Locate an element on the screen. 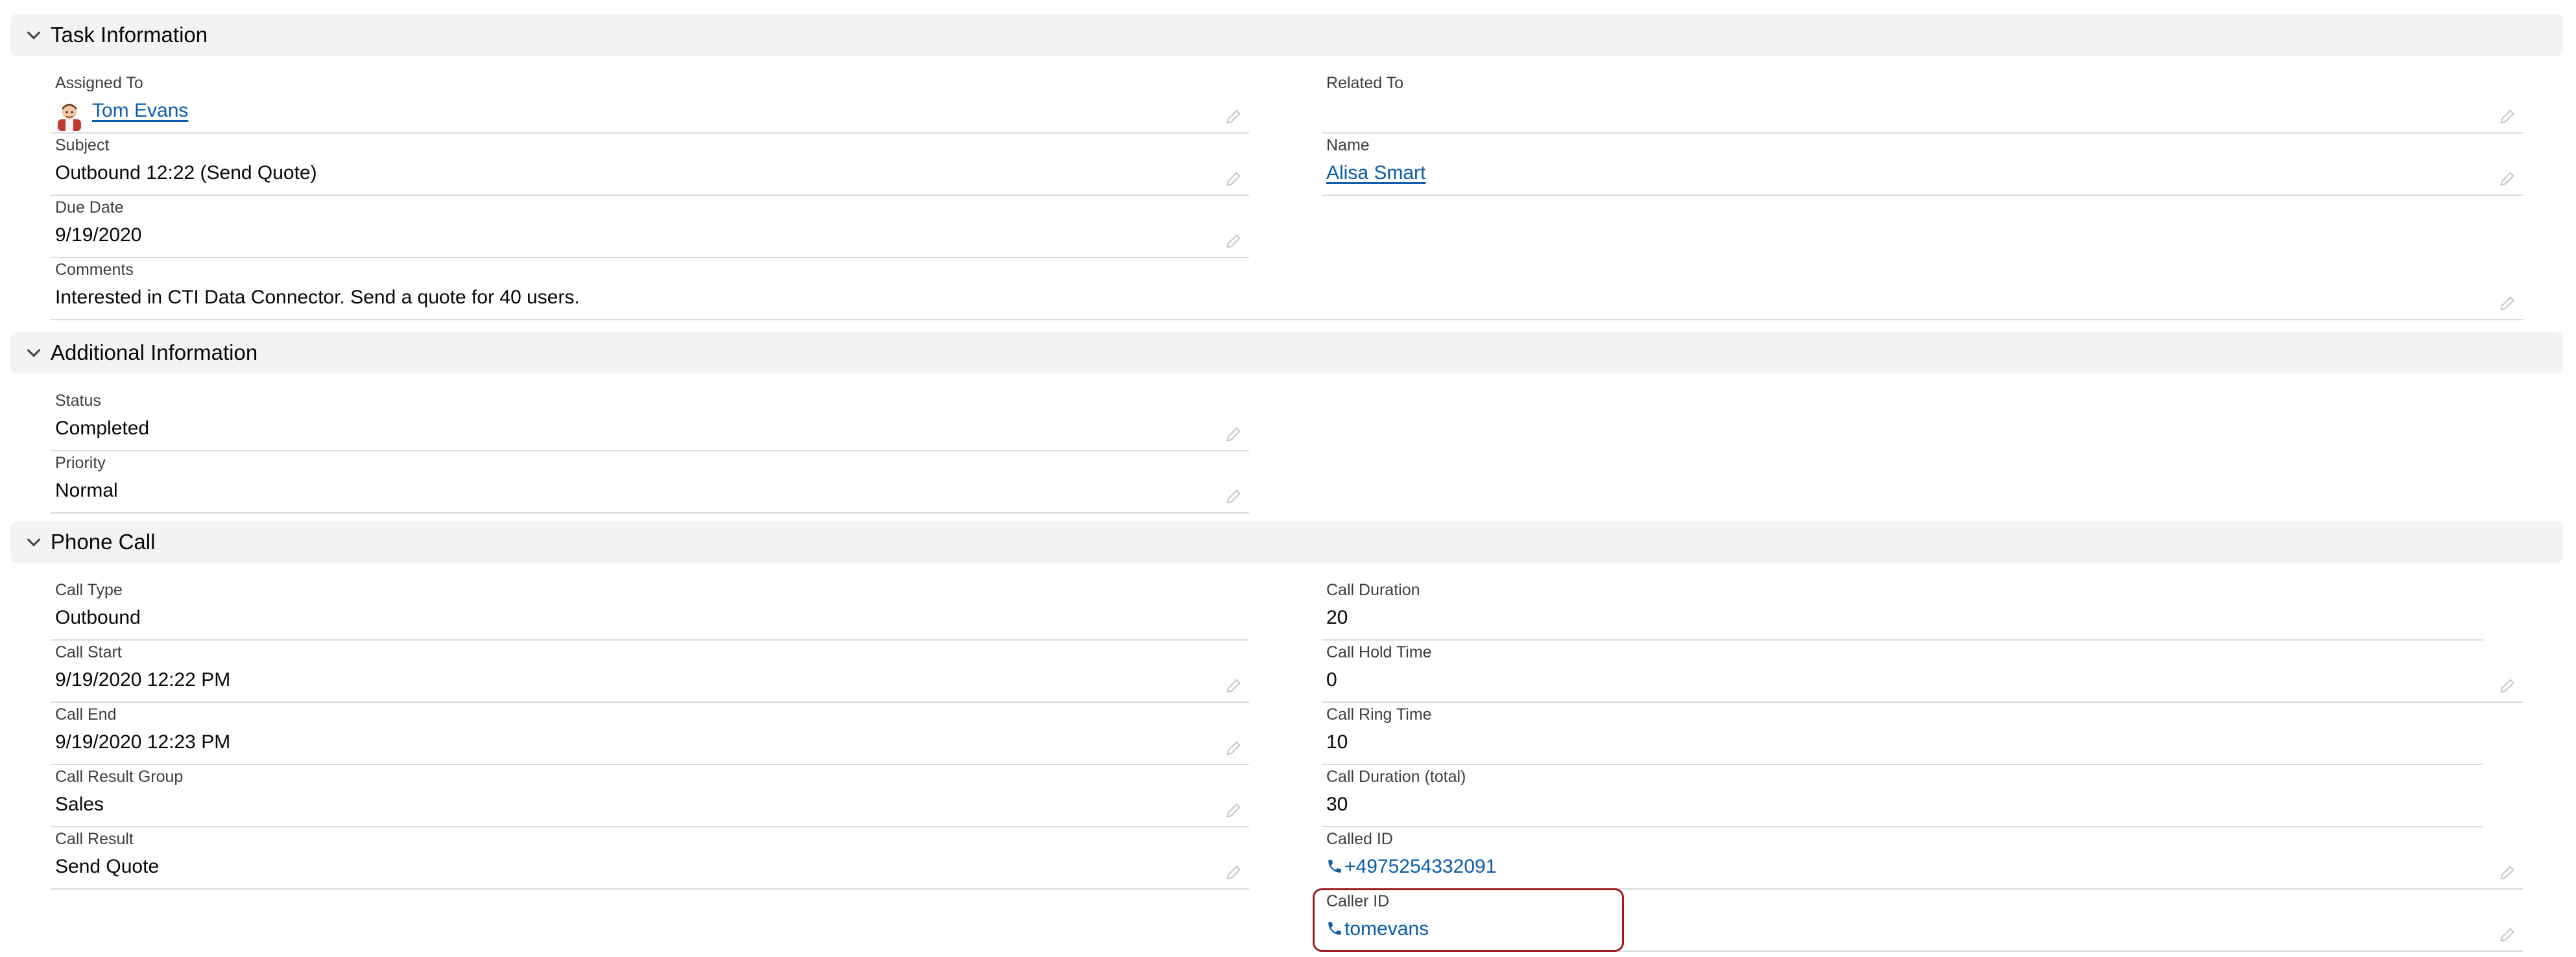  field-label: Call Hold Time is located at coordinates (1379, 652).